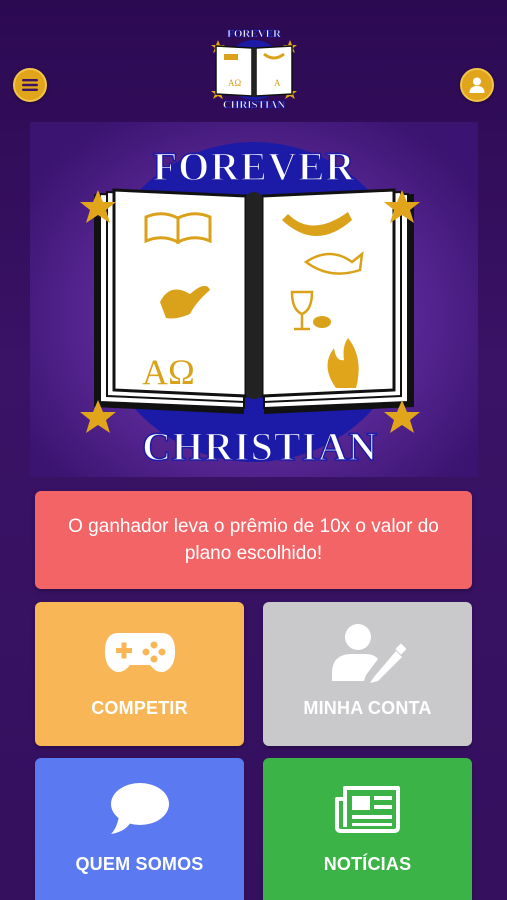 This screenshot has width=507, height=900. What do you see at coordinates (277, 83) in the screenshot?
I see `svg-text: A` at bounding box center [277, 83].